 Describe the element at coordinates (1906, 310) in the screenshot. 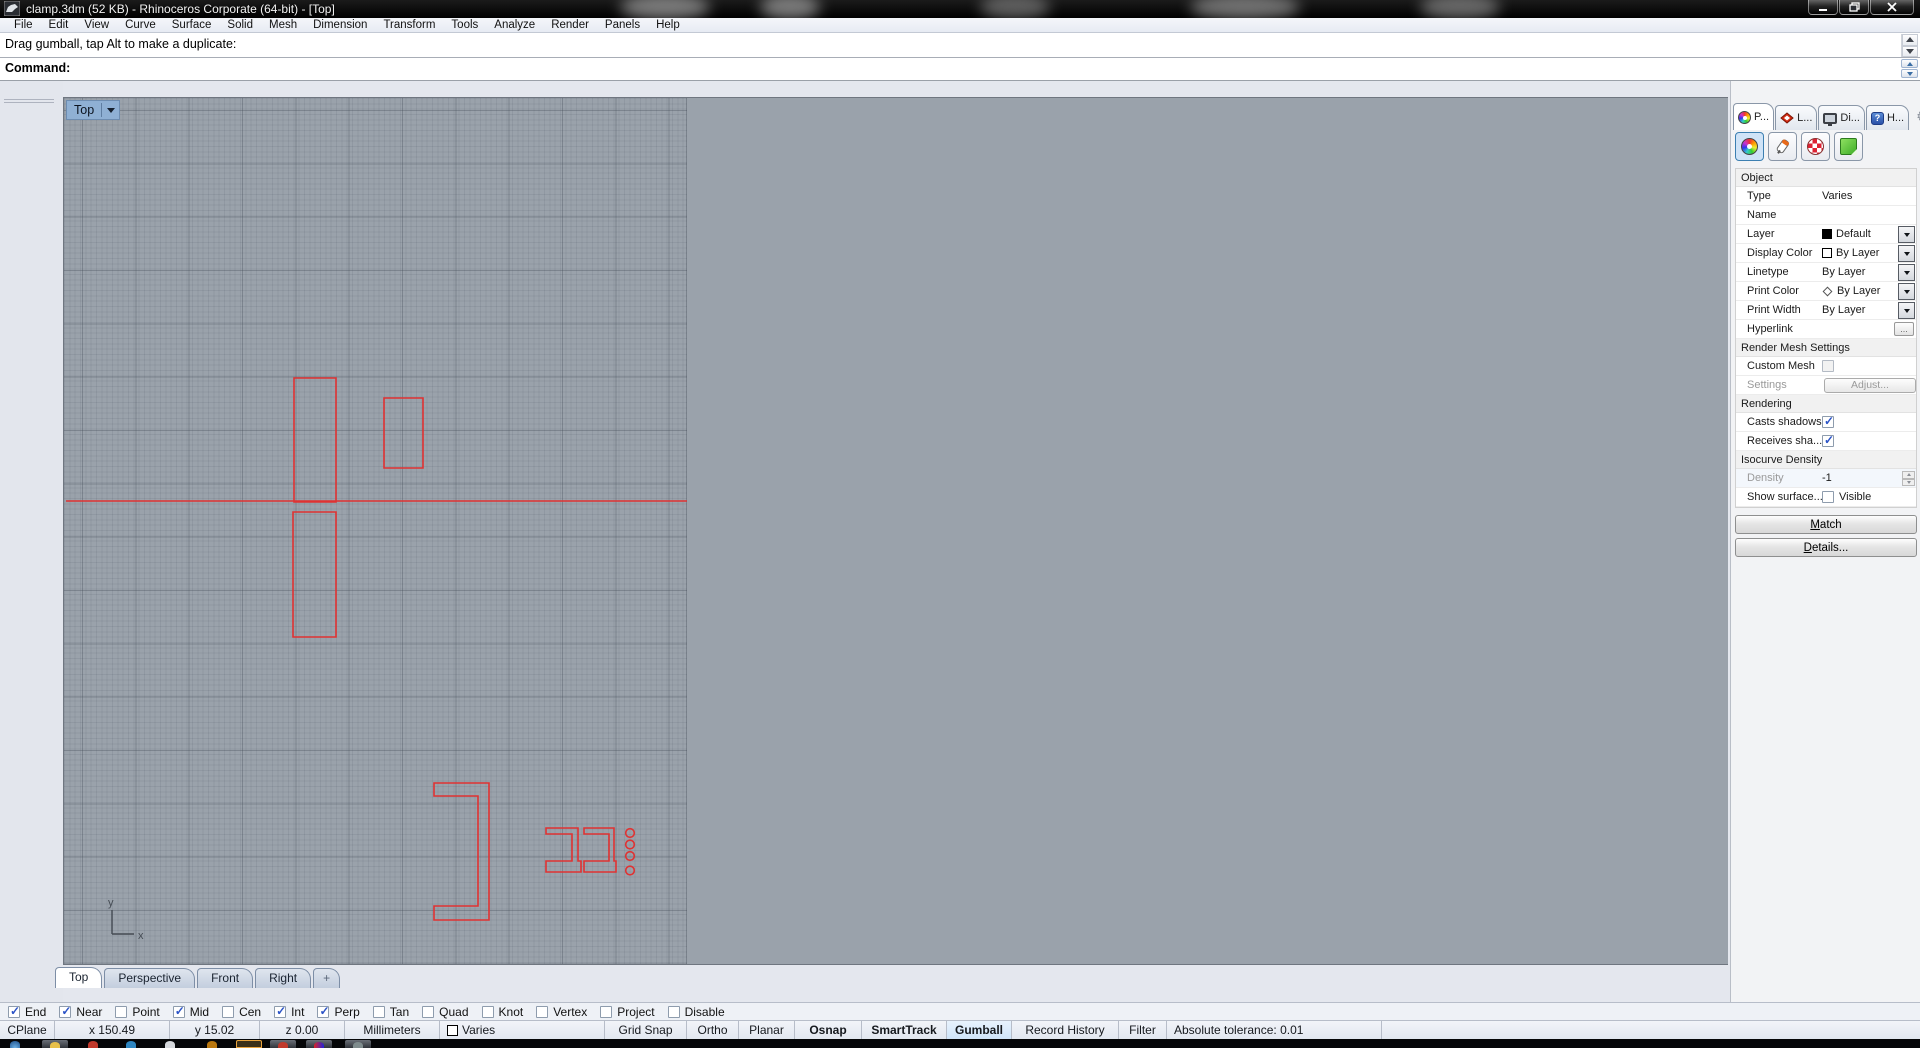

I see `print-width-dropdown-button` at that location.